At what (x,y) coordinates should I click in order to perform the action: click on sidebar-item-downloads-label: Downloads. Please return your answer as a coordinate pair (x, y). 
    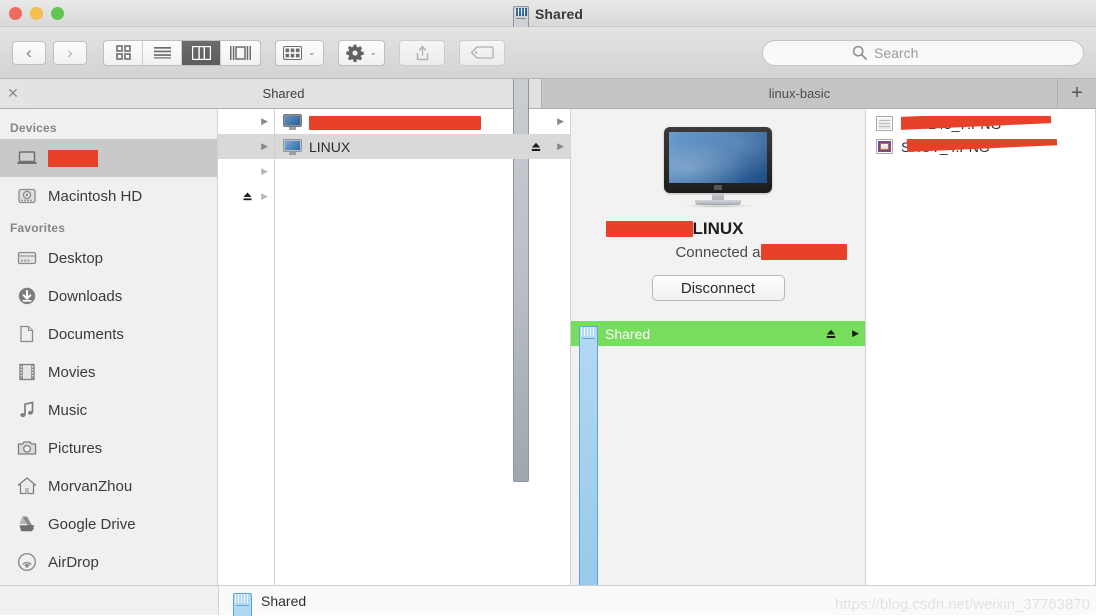
    Looking at the image, I should click on (85, 296).